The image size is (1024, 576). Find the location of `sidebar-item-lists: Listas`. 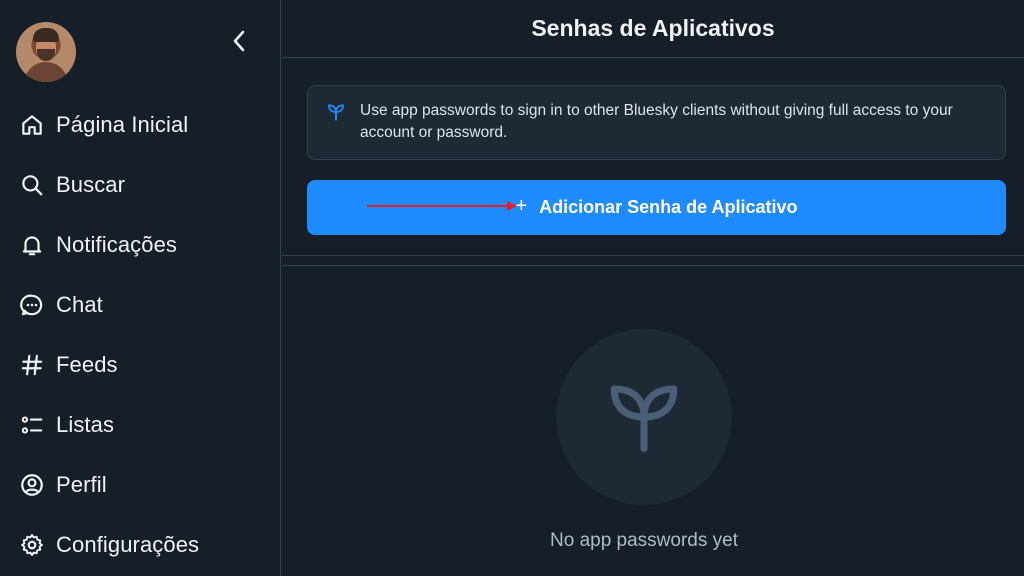

sidebar-item-lists: Listas is located at coordinates (140, 425).